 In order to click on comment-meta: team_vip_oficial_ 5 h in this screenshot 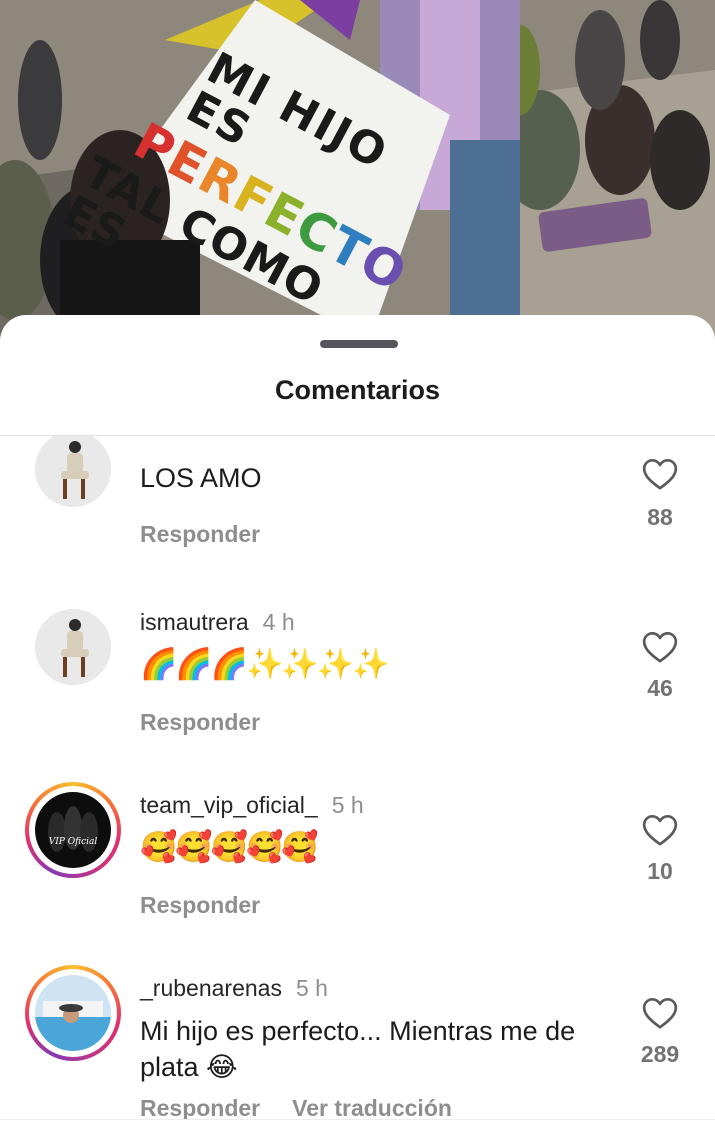, I will do `click(252, 805)`.